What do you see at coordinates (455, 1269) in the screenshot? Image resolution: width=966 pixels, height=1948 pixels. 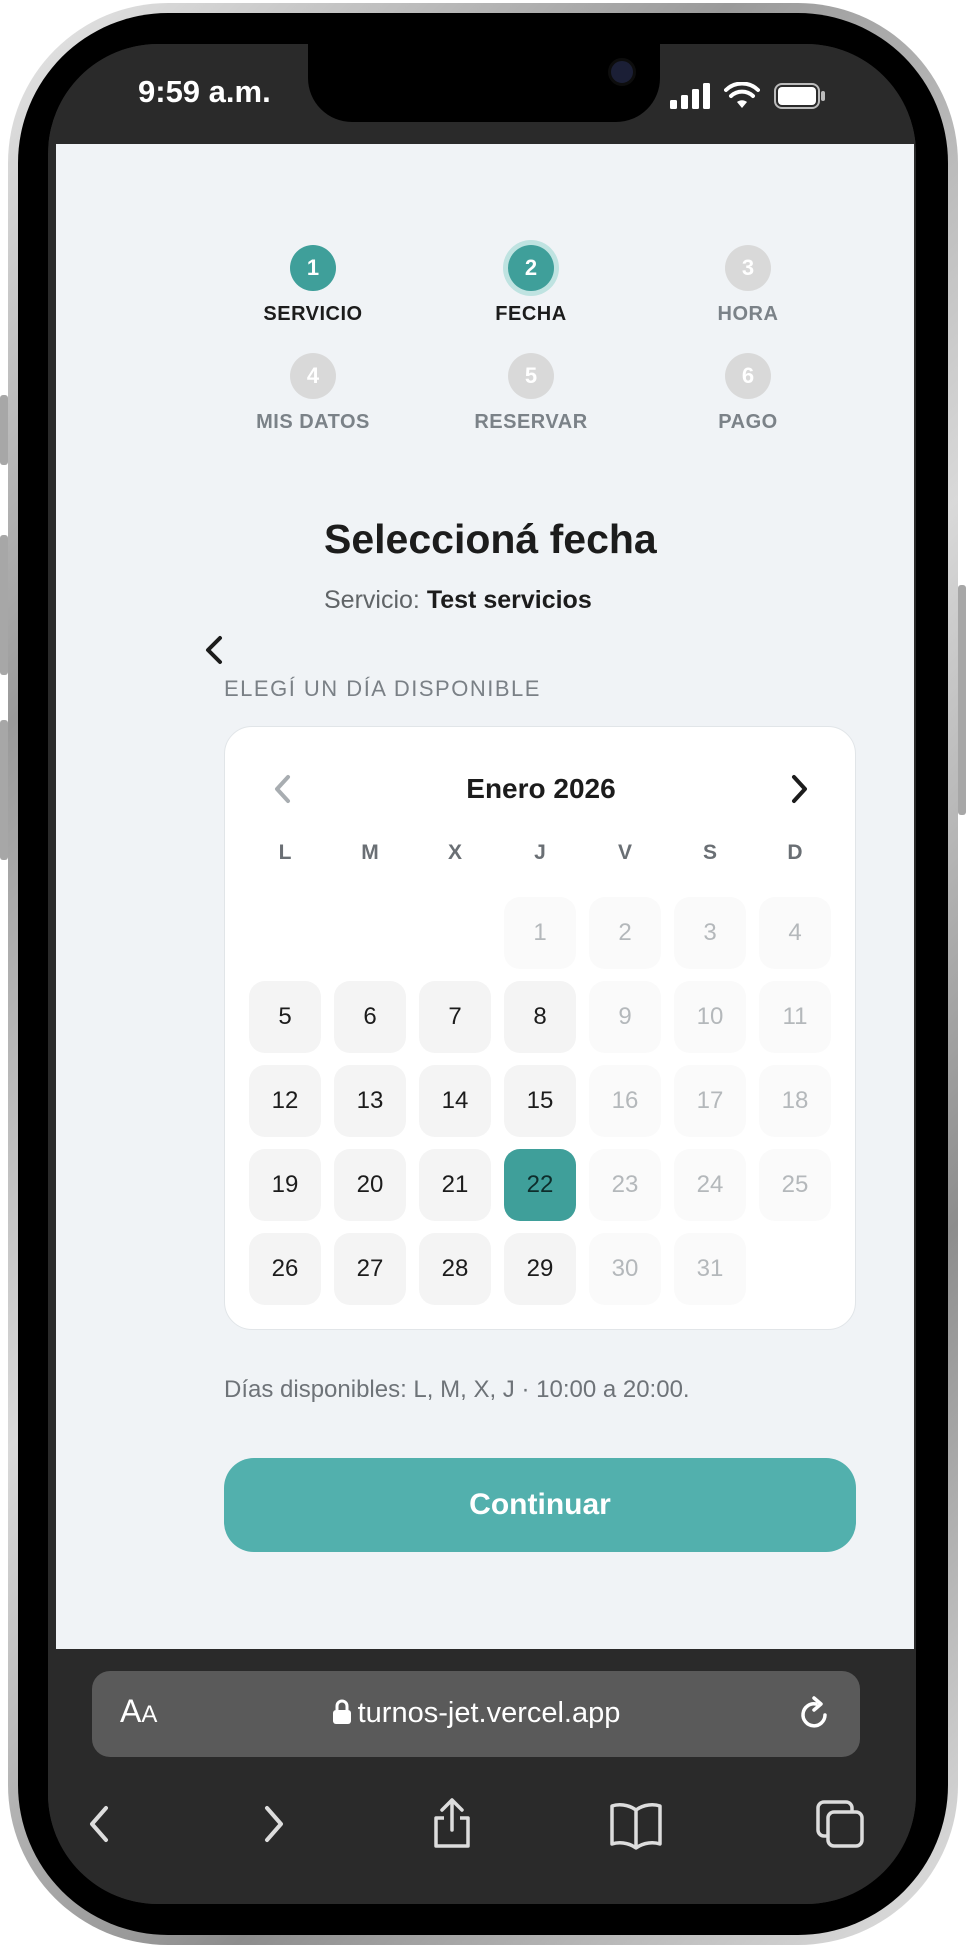 I see `calendar-day: 28` at bounding box center [455, 1269].